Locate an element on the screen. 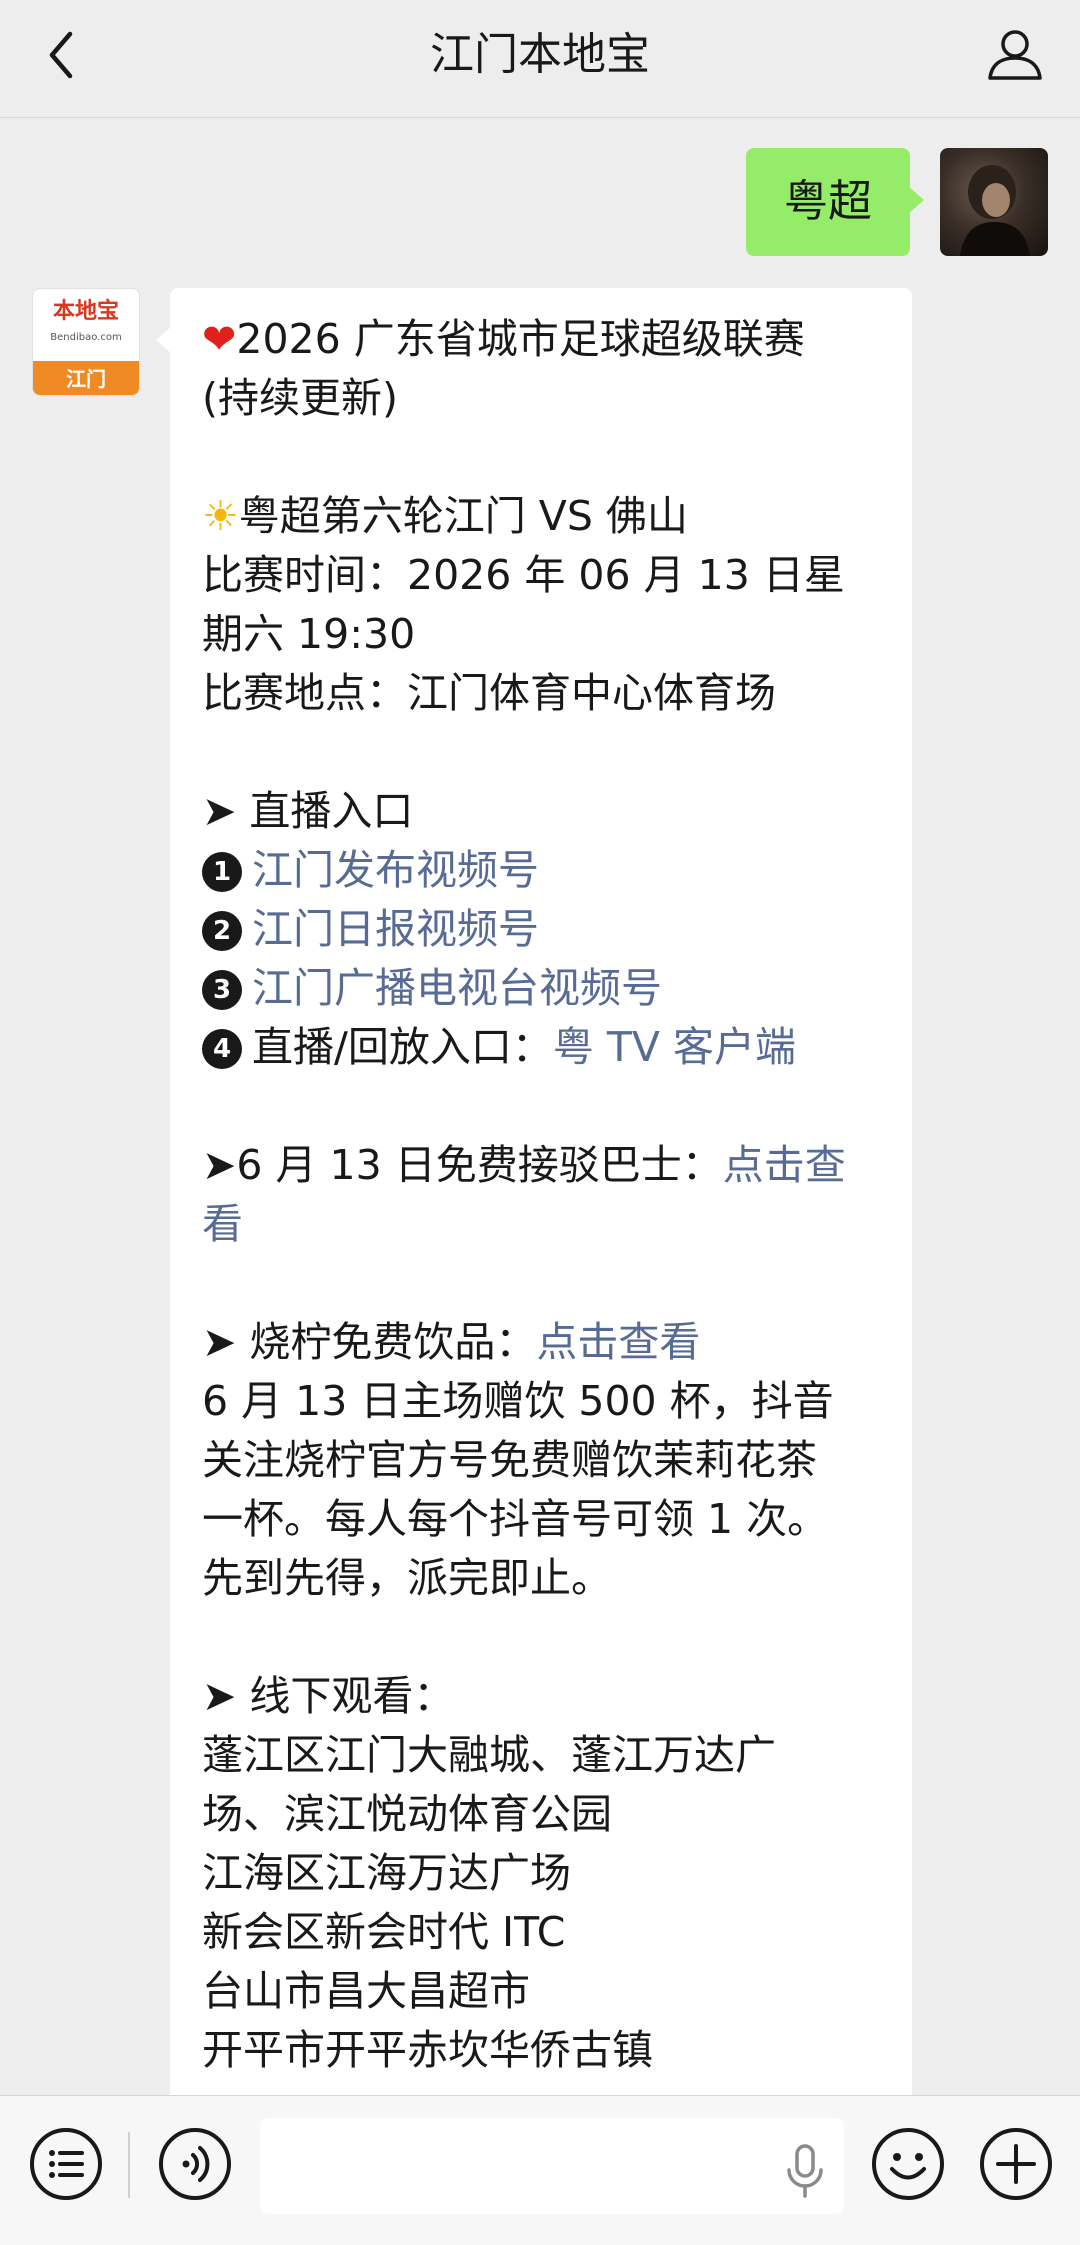  message-input is located at coordinates (552, 2166).